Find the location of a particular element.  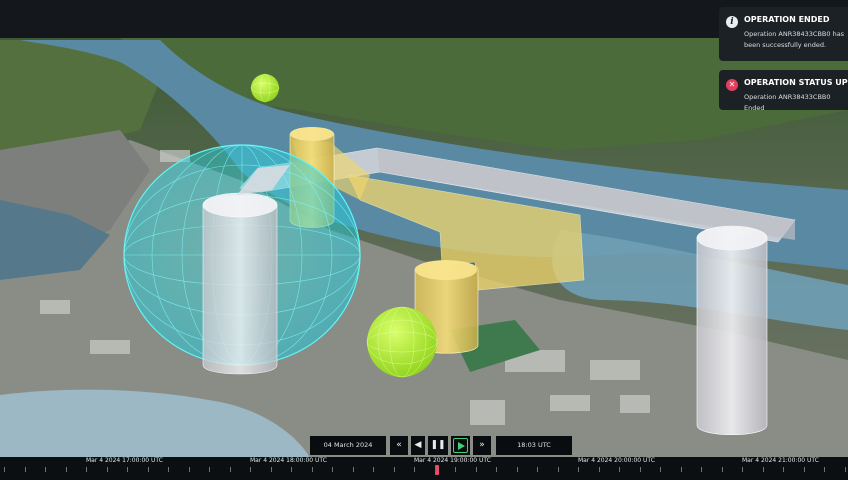

timeline-tick-label: Mar 4 2024 19:00:00 UTC is located at coordinates (452, 460).